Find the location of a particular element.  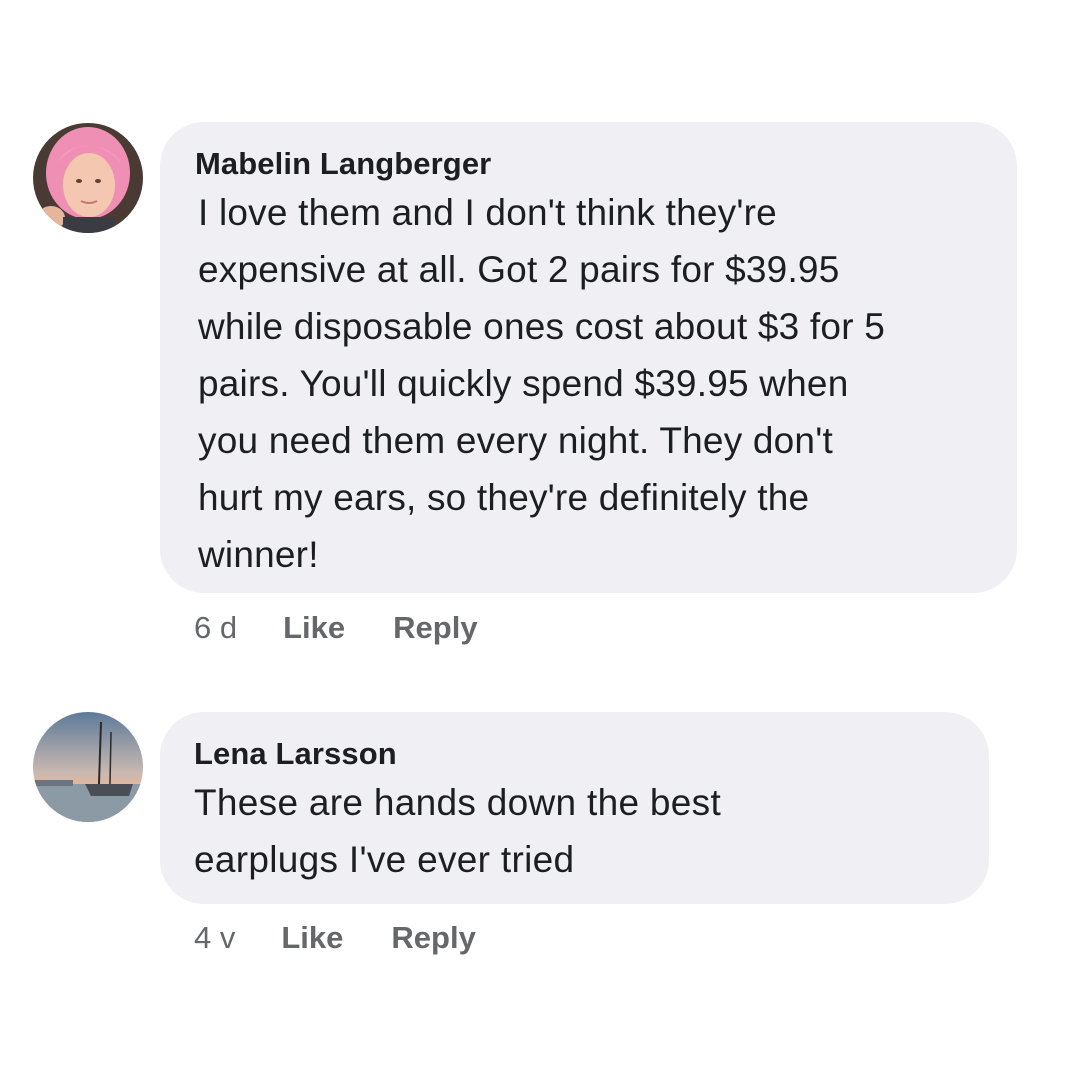

comment-timestamp: 6 d is located at coordinates (215, 628).